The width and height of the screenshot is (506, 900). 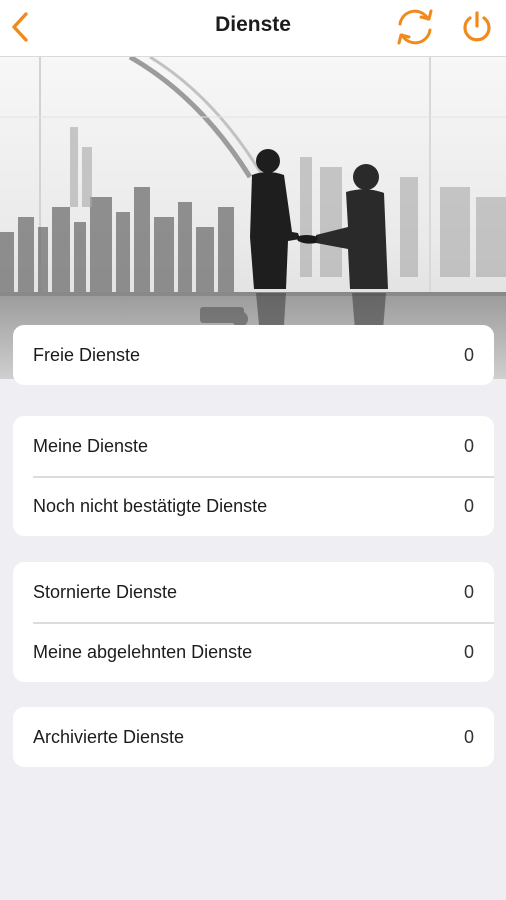 What do you see at coordinates (253, 652) in the screenshot?
I see `list-item-abgelehnte-dienste: Meine abgelehnten Dienste 0` at bounding box center [253, 652].